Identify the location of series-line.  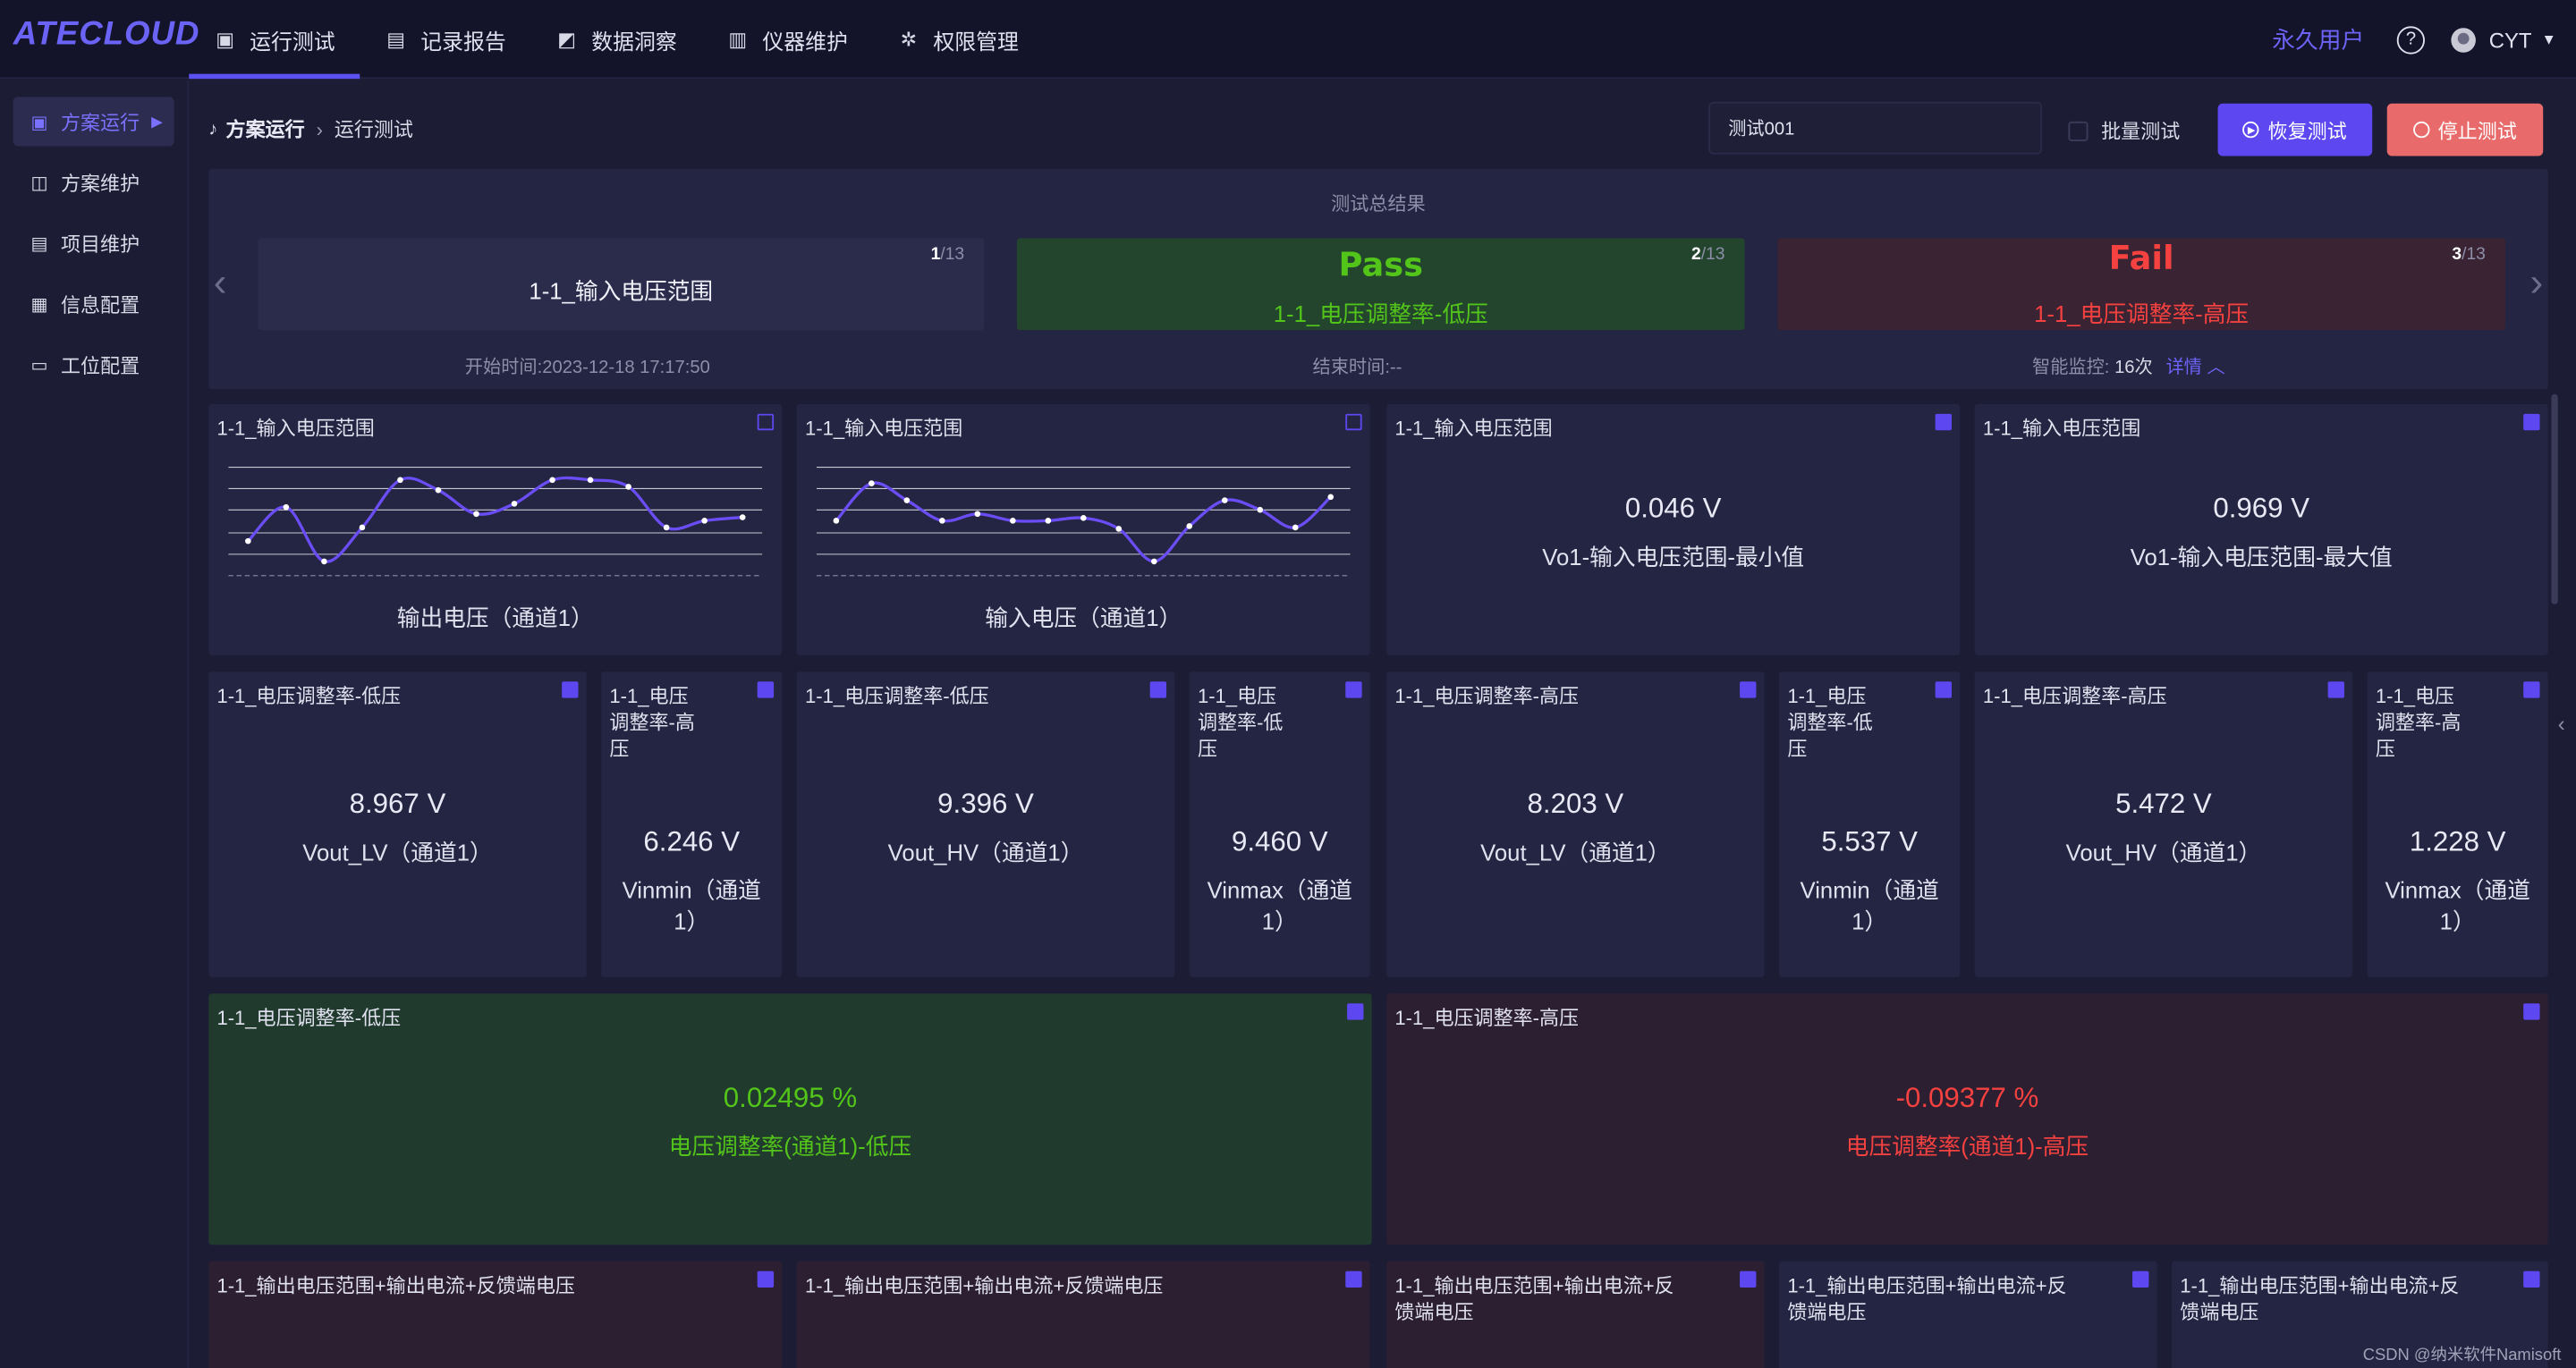
(1083, 522).